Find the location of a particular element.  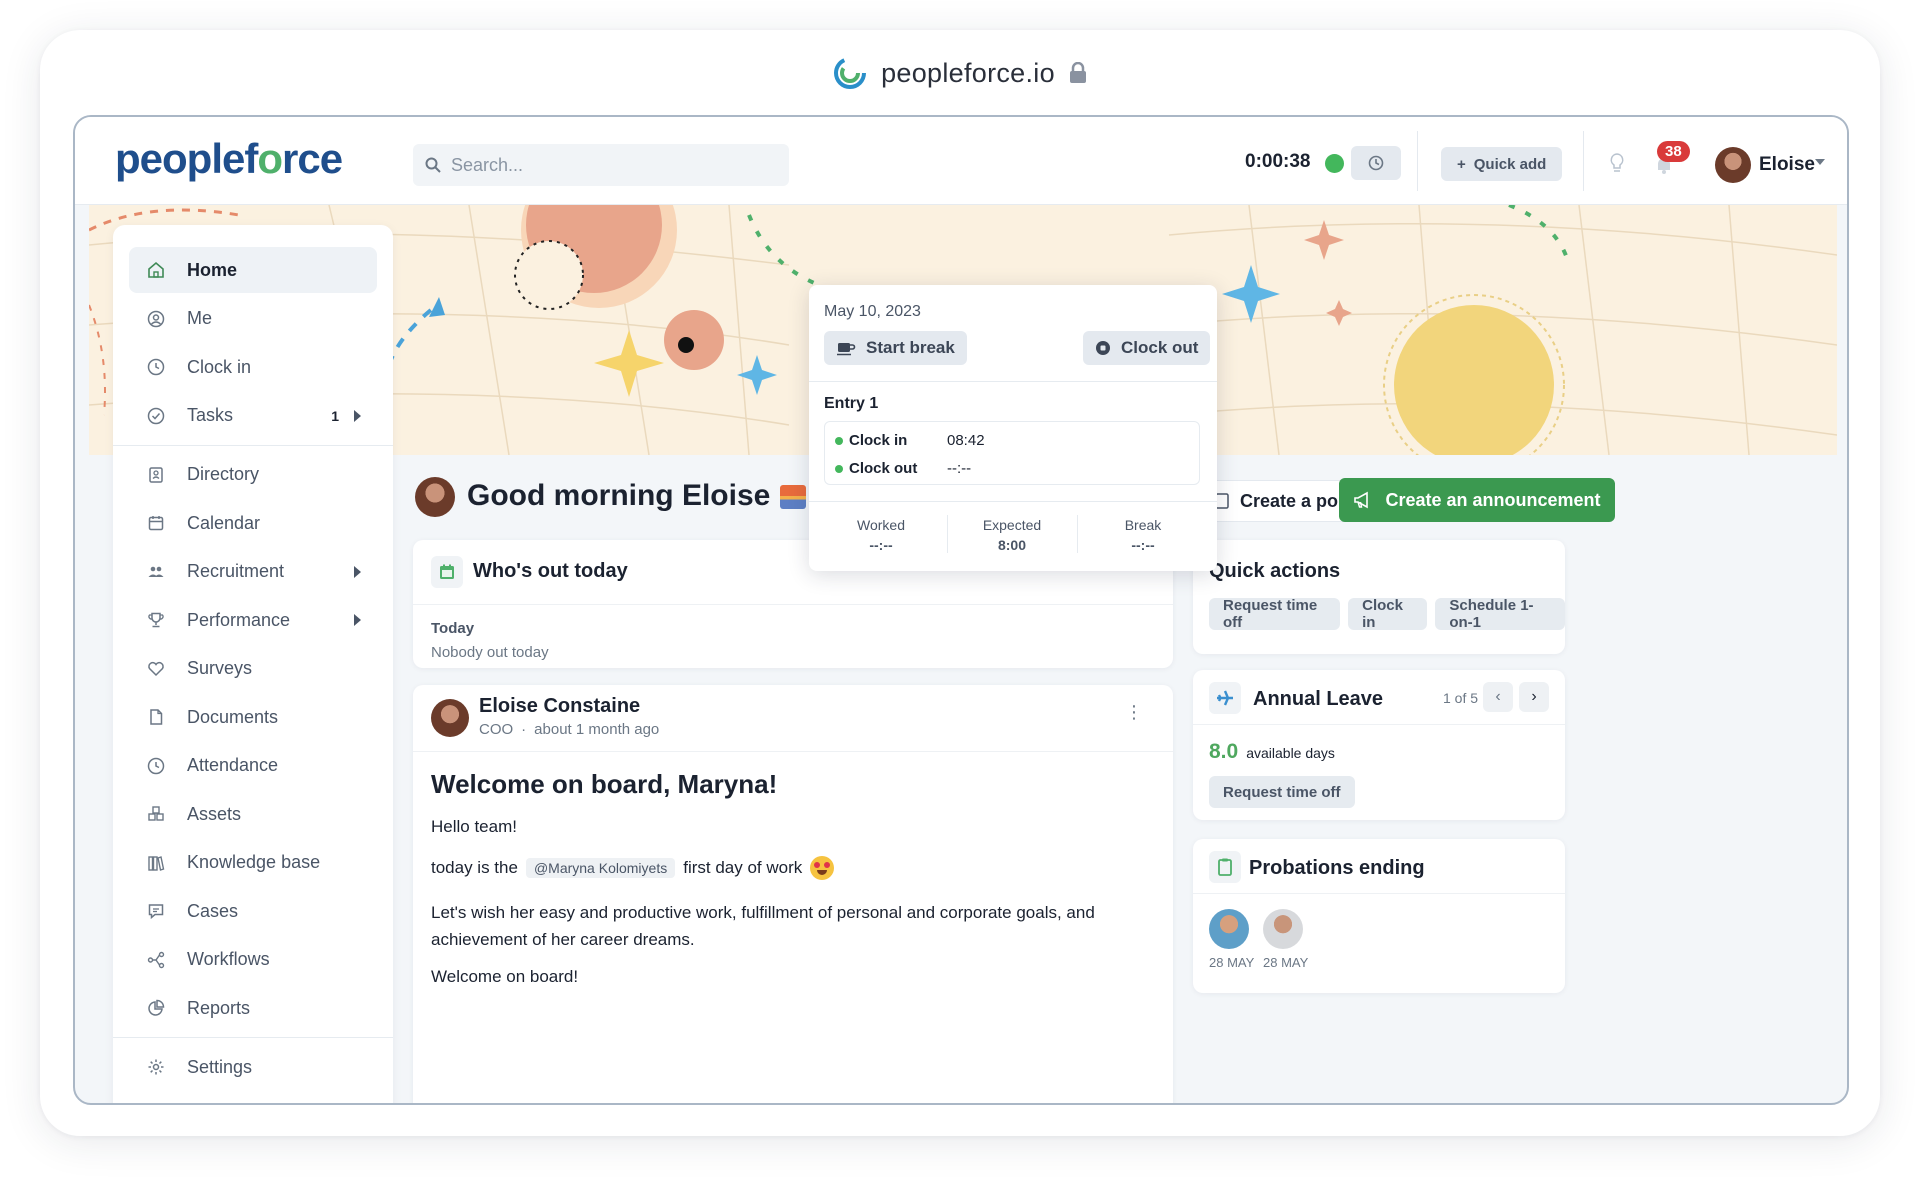

sidebar-item-calendar: Calendar is located at coordinates (253, 523).